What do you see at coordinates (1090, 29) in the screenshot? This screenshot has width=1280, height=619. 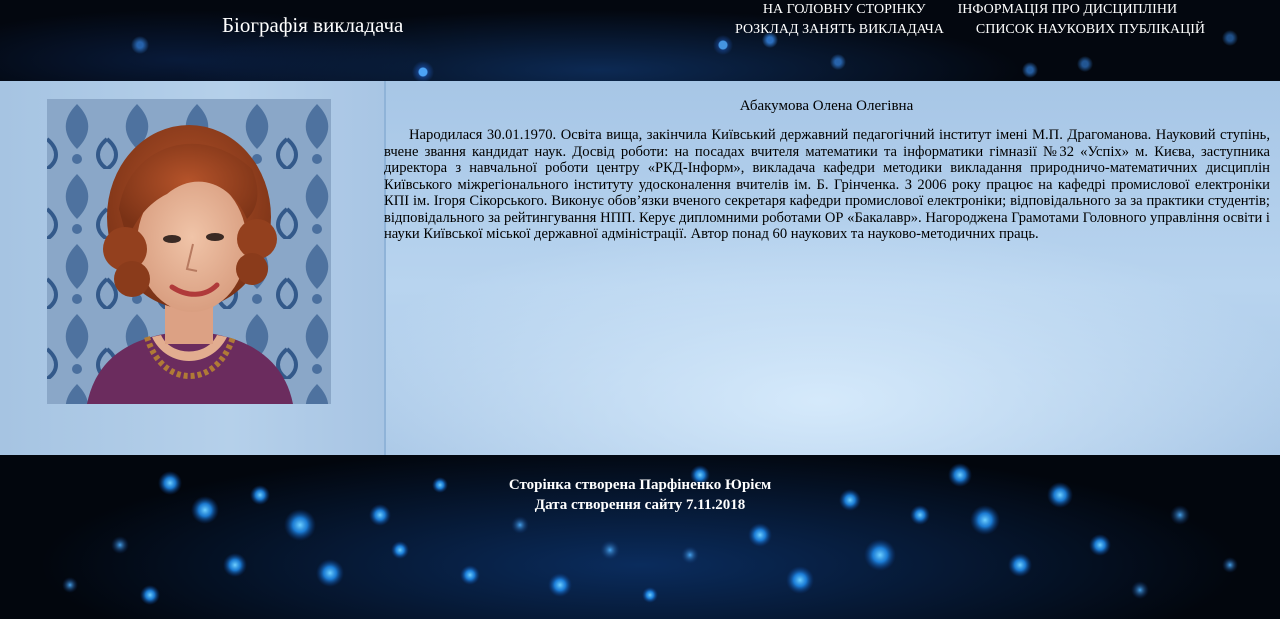 I see `nav-link-publications: СПИСОК НАУКОВИХ ПУБЛІКАЦІЙ` at bounding box center [1090, 29].